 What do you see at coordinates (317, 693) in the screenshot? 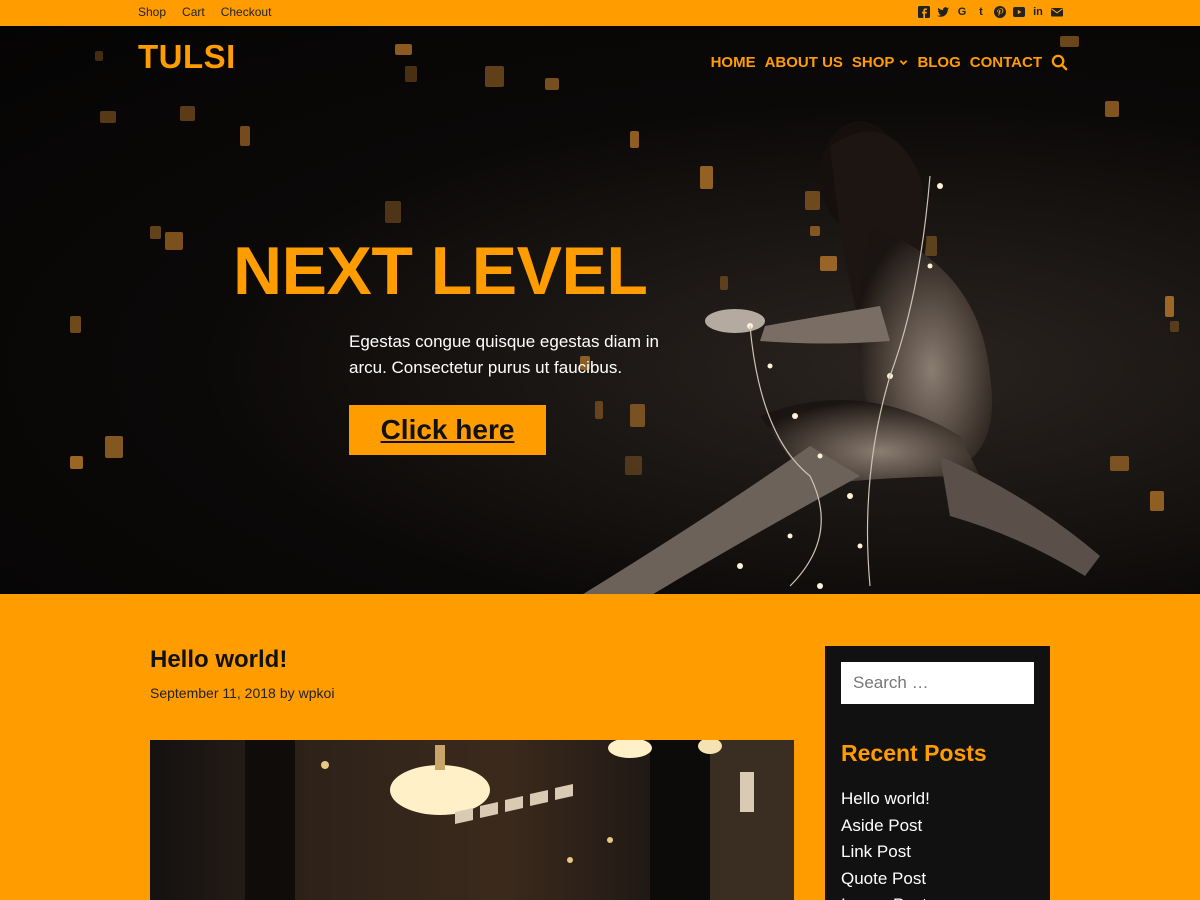
I see `post-author: wpkoi` at bounding box center [317, 693].